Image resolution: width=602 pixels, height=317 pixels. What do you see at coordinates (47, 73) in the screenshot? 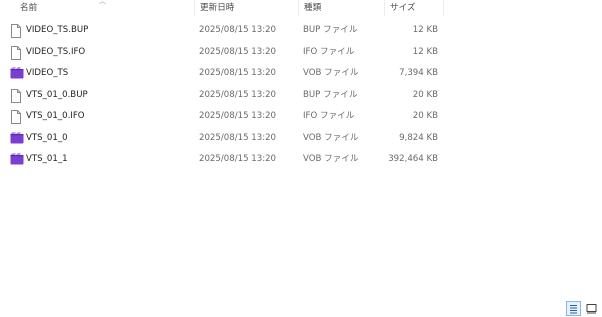
I see `file-name: VIDEO_TS` at bounding box center [47, 73].